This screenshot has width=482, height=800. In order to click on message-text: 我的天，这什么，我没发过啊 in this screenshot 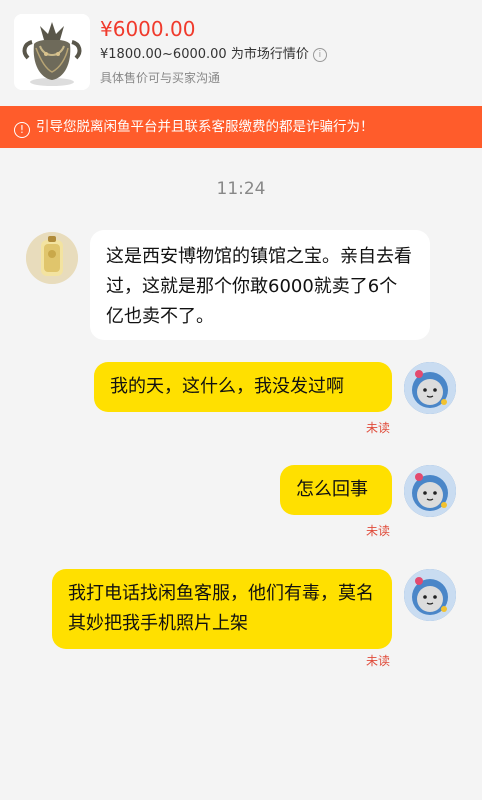, I will do `click(227, 386)`.